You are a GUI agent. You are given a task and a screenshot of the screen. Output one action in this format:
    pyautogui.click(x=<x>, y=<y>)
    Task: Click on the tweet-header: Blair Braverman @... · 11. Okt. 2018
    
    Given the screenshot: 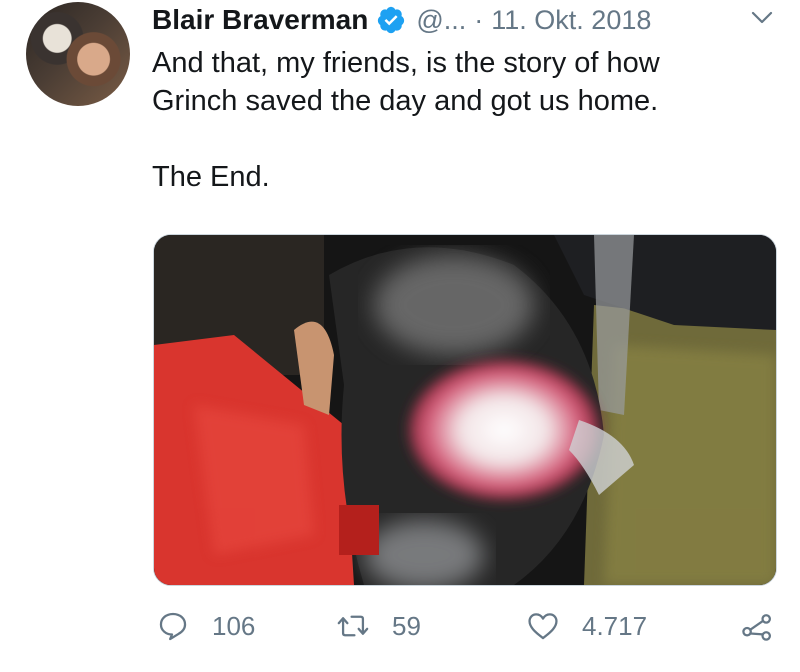 What is the action you would take?
    pyautogui.click(x=401, y=20)
    